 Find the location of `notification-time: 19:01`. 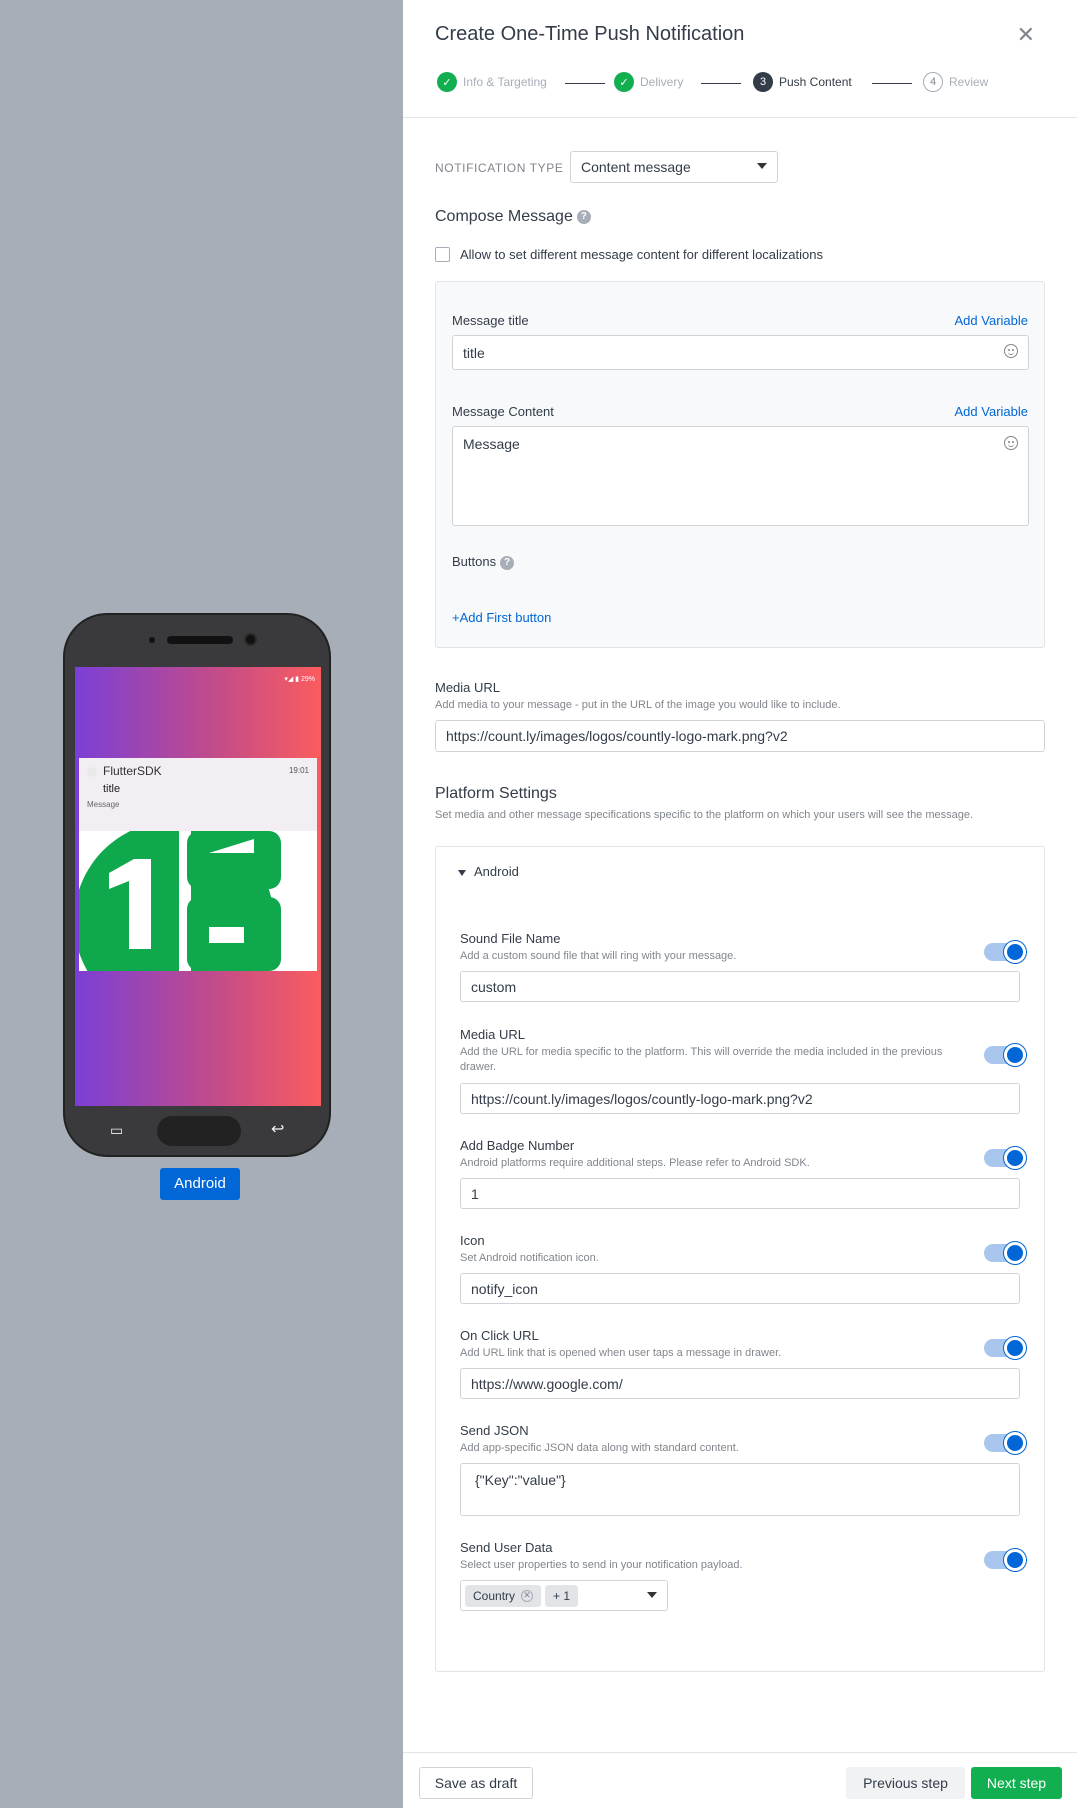

notification-time: 19:01 is located at coordinates (298, 770).